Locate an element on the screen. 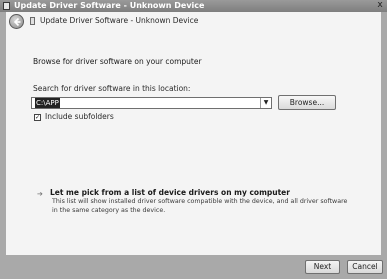 The image size is (387, 279). navigation-bar: Update Driver Software - Unknown Device is located at coordinates (193, 22).